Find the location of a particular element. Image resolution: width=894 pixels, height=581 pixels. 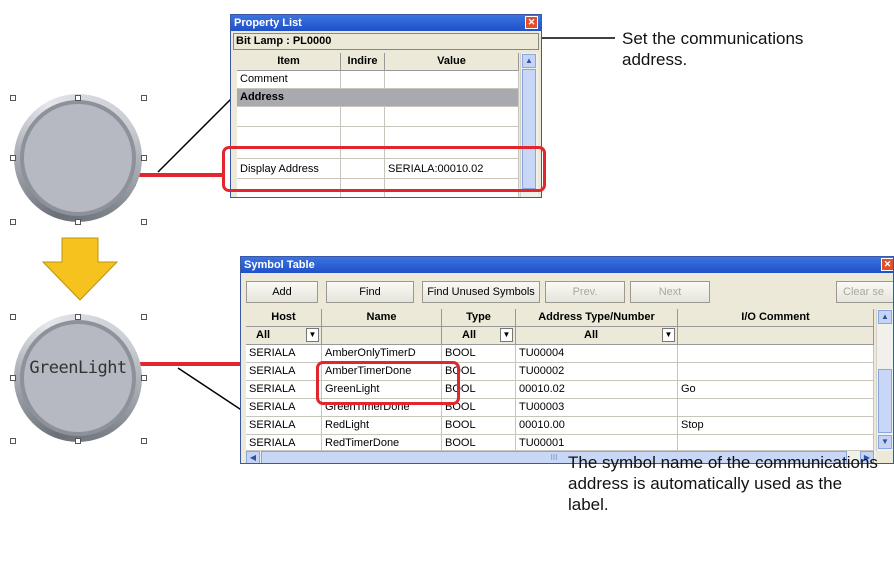

table-cell: TU00001 is located at coordinates (597, 443).